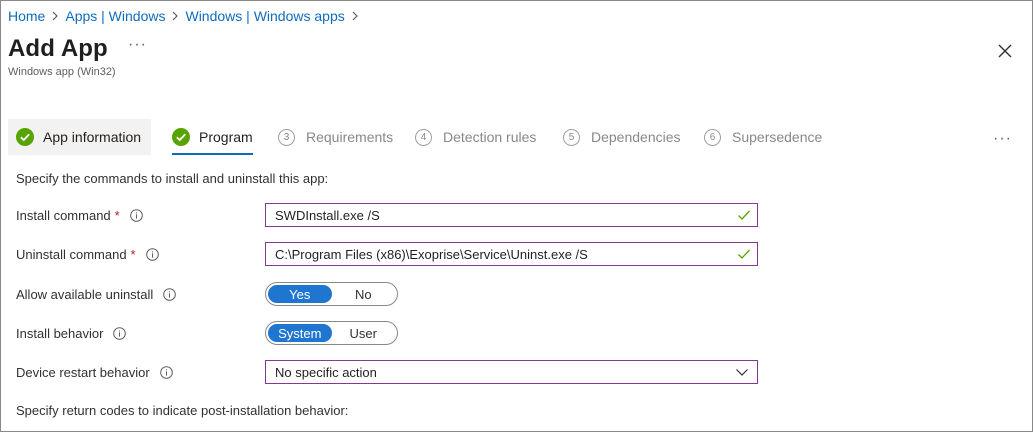  What do you see at coordinates (96, 294) in the screenshot?
I see `allow-uninstall-label: Allow available uninstall` at bounding box center [96, 294].